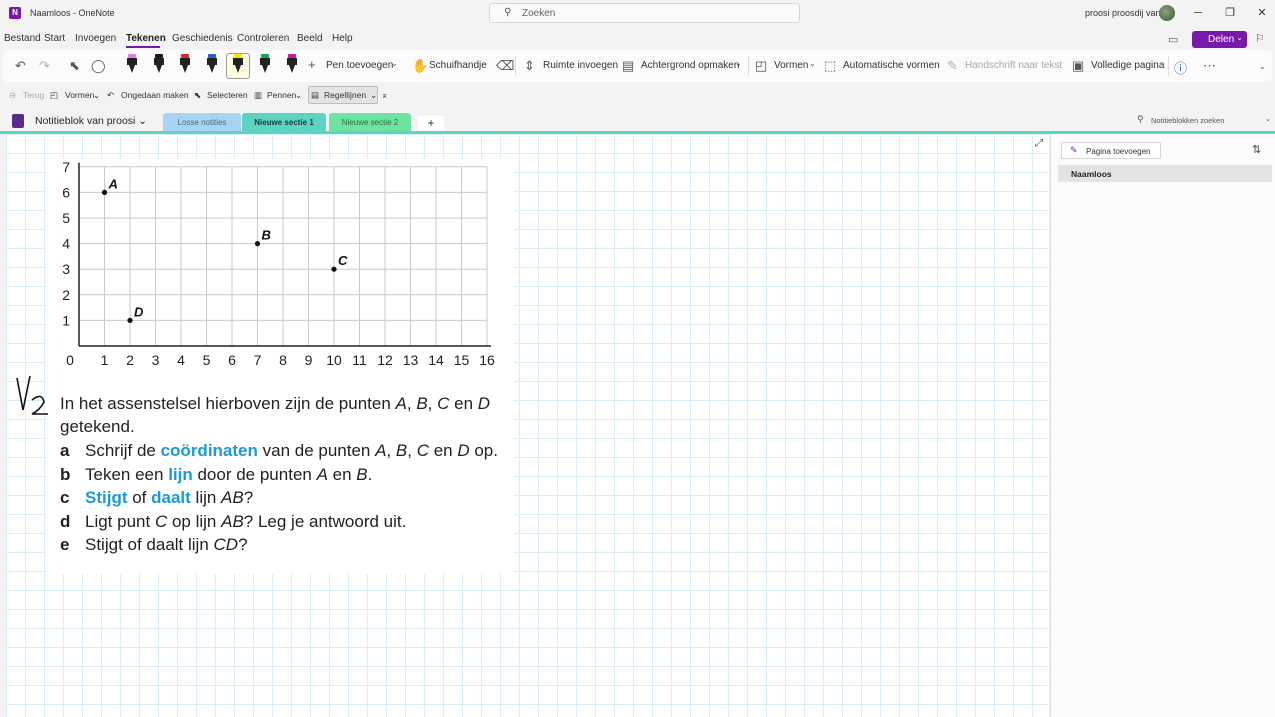  What do you see at coordinates (644, 13) in the screenshot?
I see `search-input: ⚲ Zoeken` at bounding box center [644, 13].